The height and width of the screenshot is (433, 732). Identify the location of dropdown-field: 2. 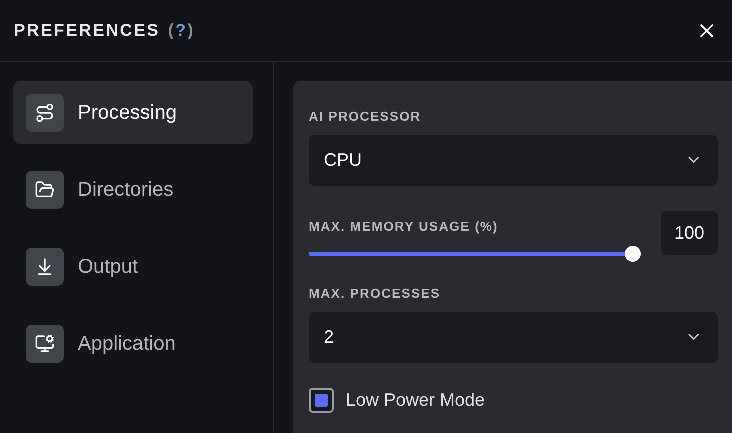
(513, 337).